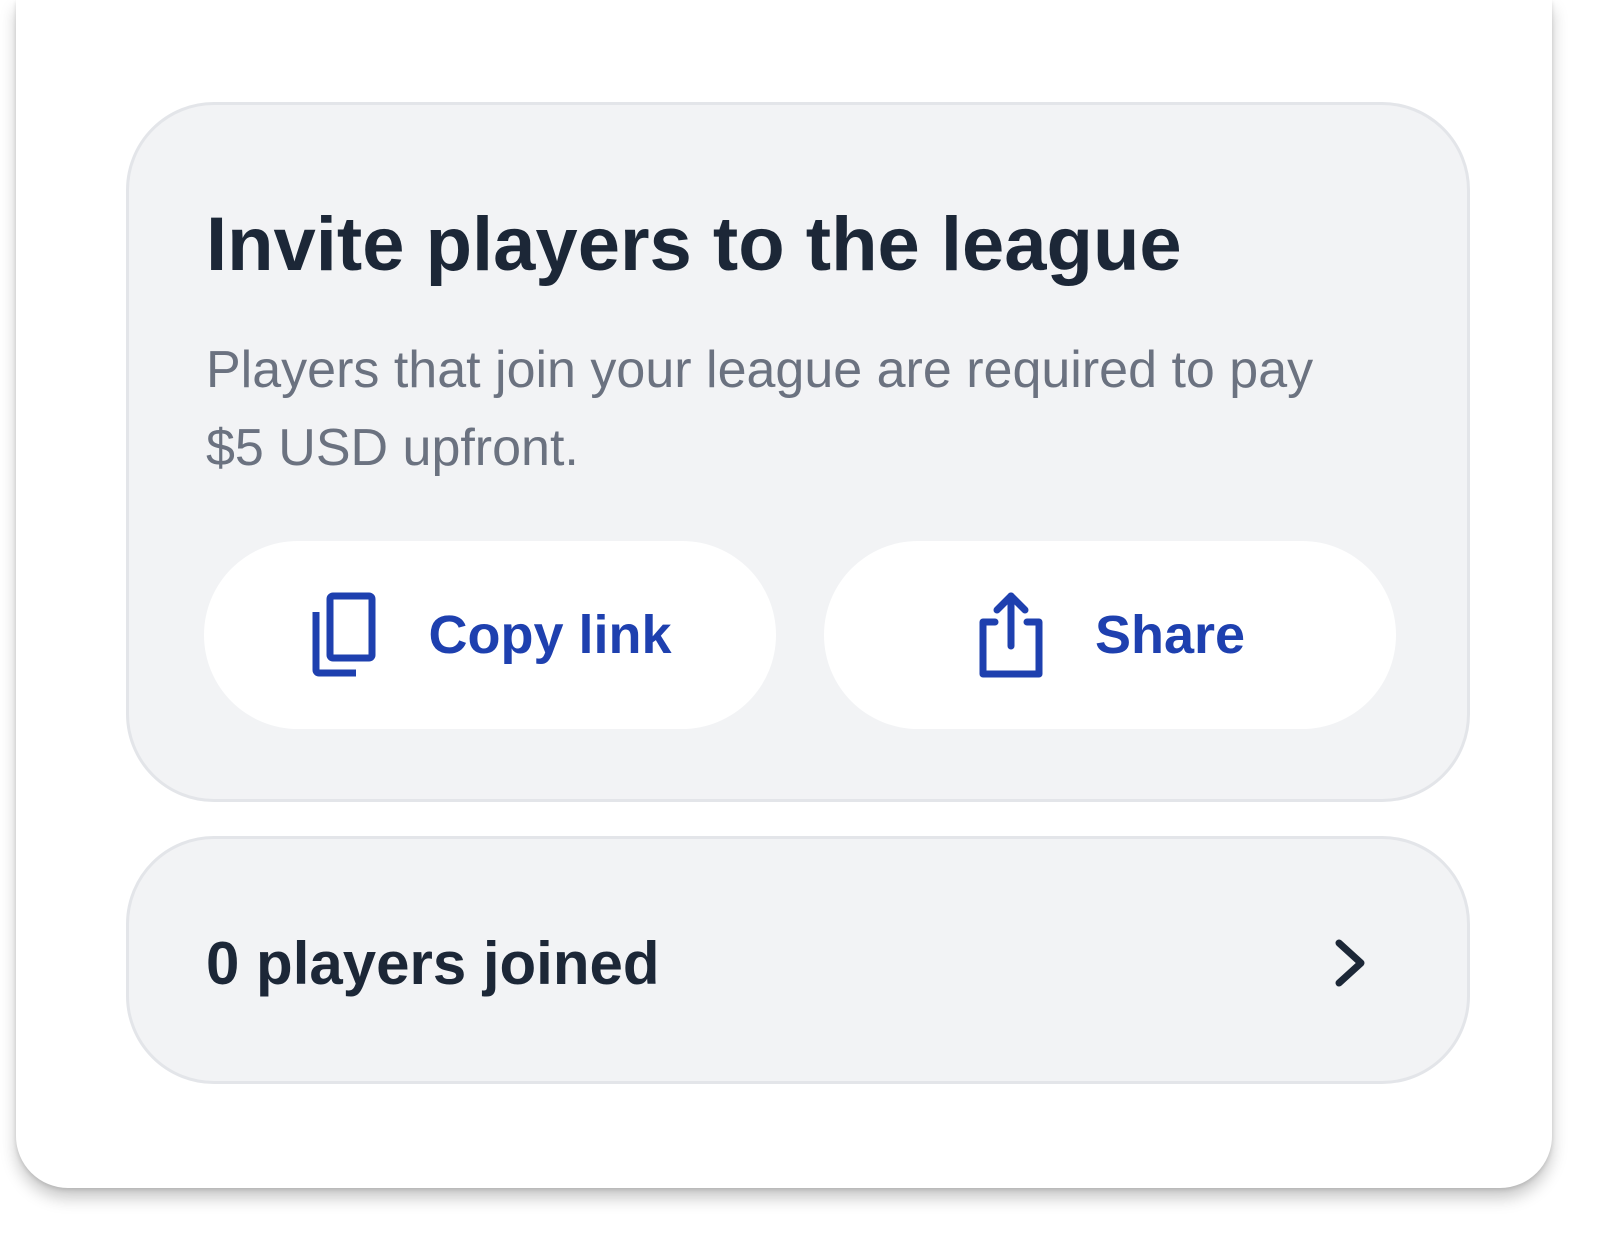  What do you see at coordinates (550, 635) in the screenshot?
I see `copy-link-label: Copy link` at bounding box center [550, 635].